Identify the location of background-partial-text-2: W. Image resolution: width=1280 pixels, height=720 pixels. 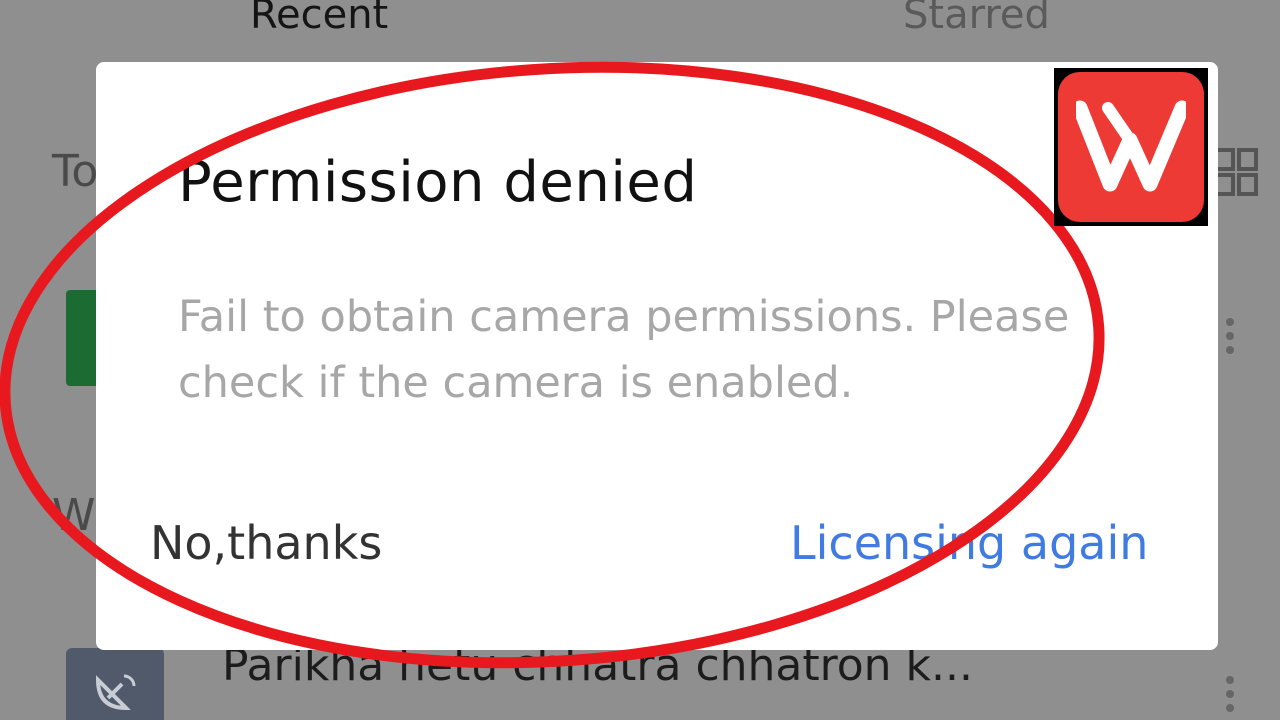
(74, 515).